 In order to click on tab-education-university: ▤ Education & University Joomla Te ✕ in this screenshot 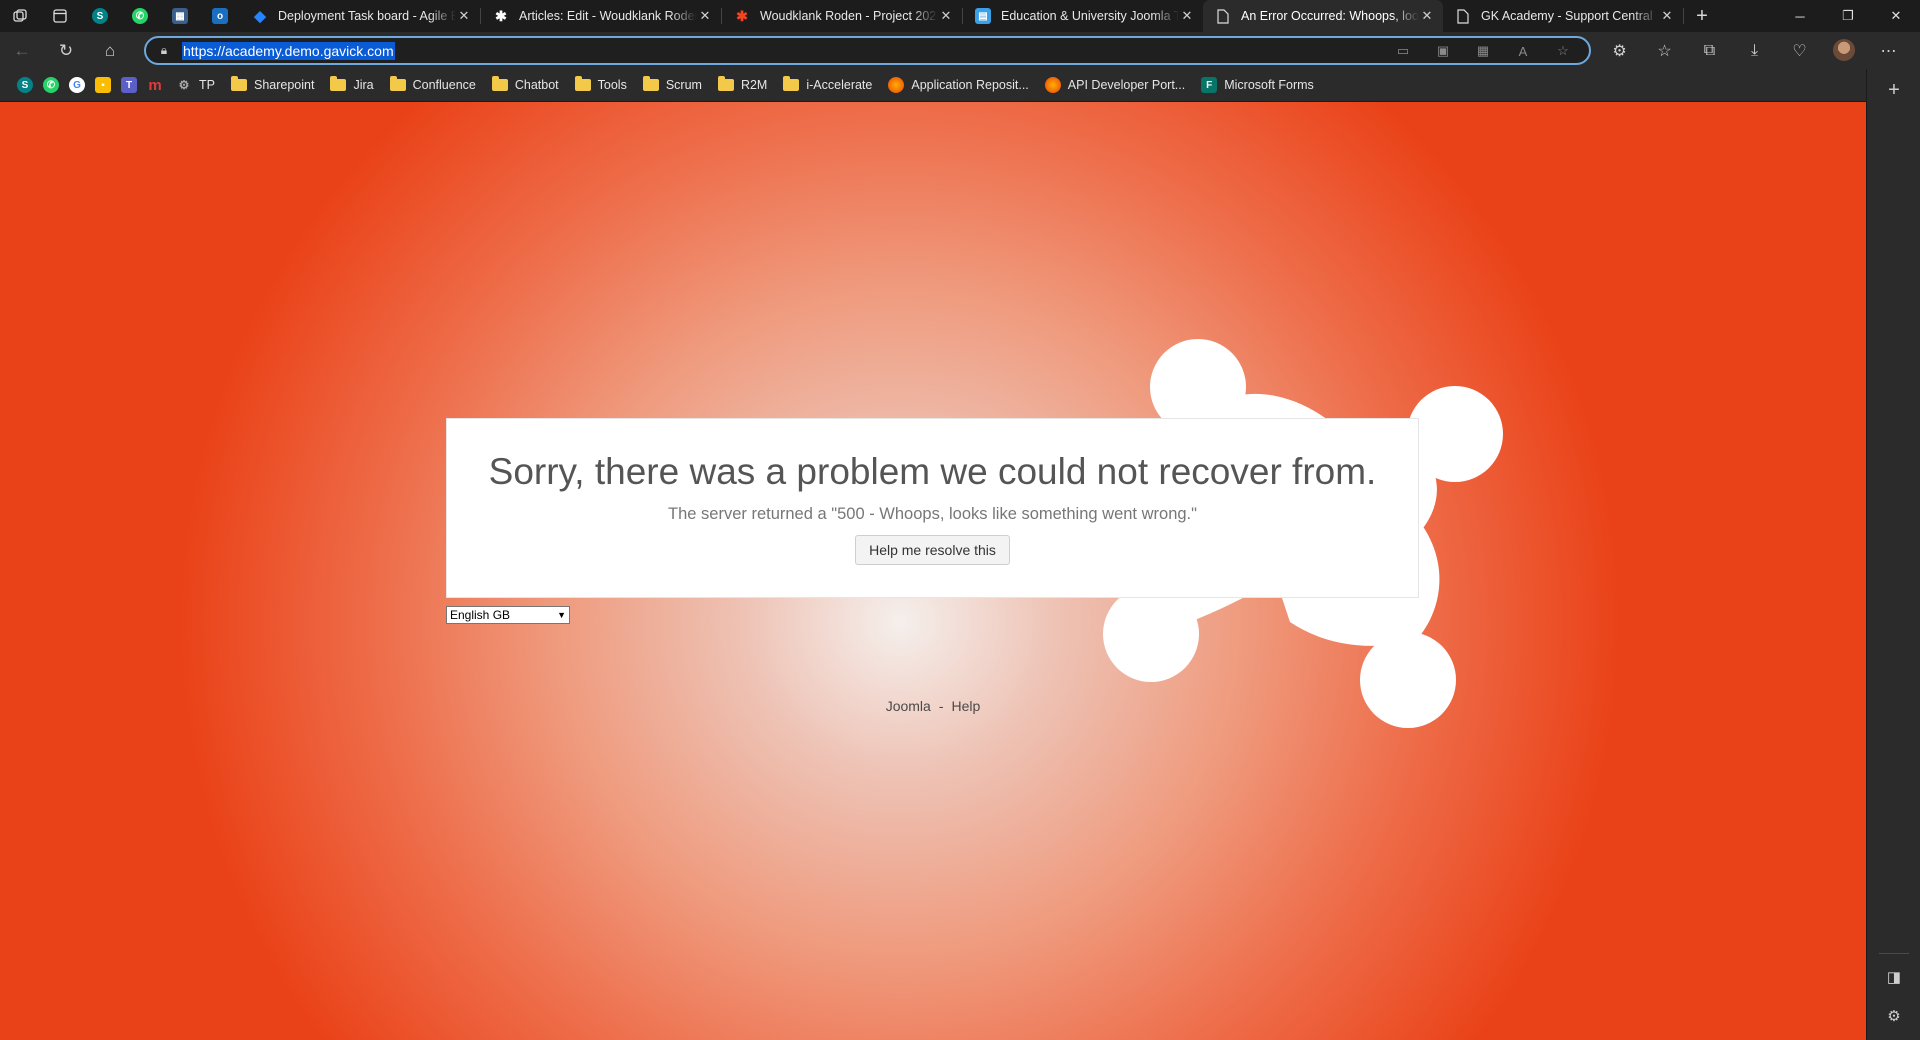, I will do `click(1083, 16)`.